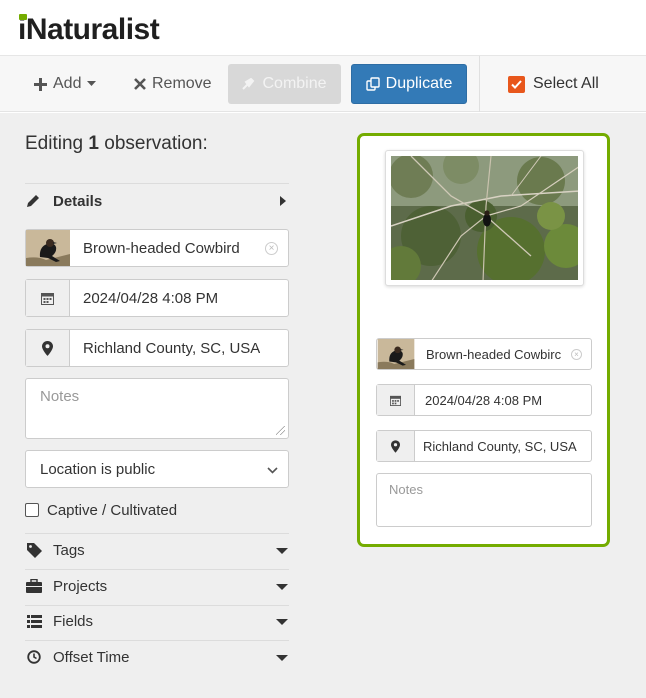 This screenshot has height=698, width=646. I want to click on fields-label: Fields, so click(73, 621).